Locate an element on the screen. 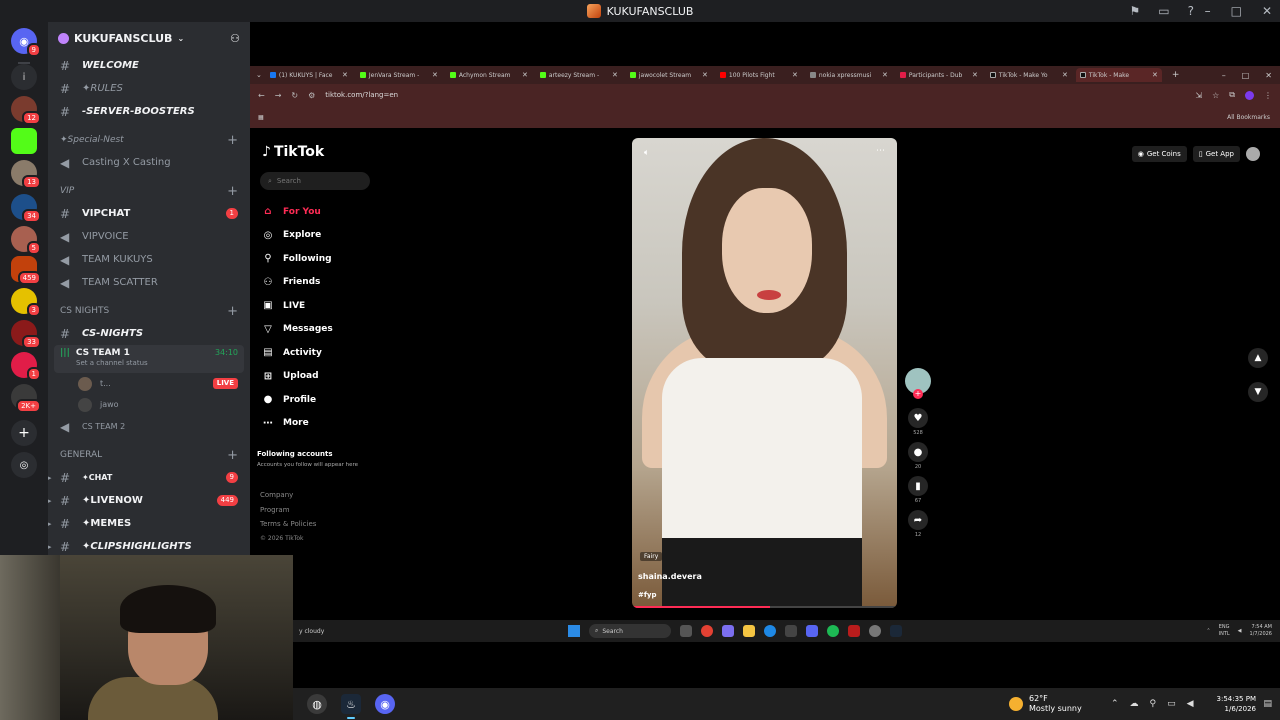 The height and width of the screenshot is (720, 1280). browser-tab: (1) KUKUYS | Face ✕ is located at coordinates (309, 75).